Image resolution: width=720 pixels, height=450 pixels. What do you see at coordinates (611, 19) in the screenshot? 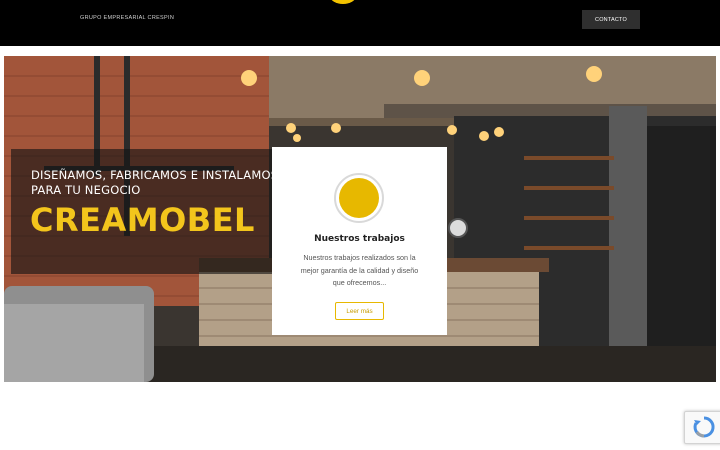
I see `contact-button: CONTACTO` at bounding box center [611, 19].